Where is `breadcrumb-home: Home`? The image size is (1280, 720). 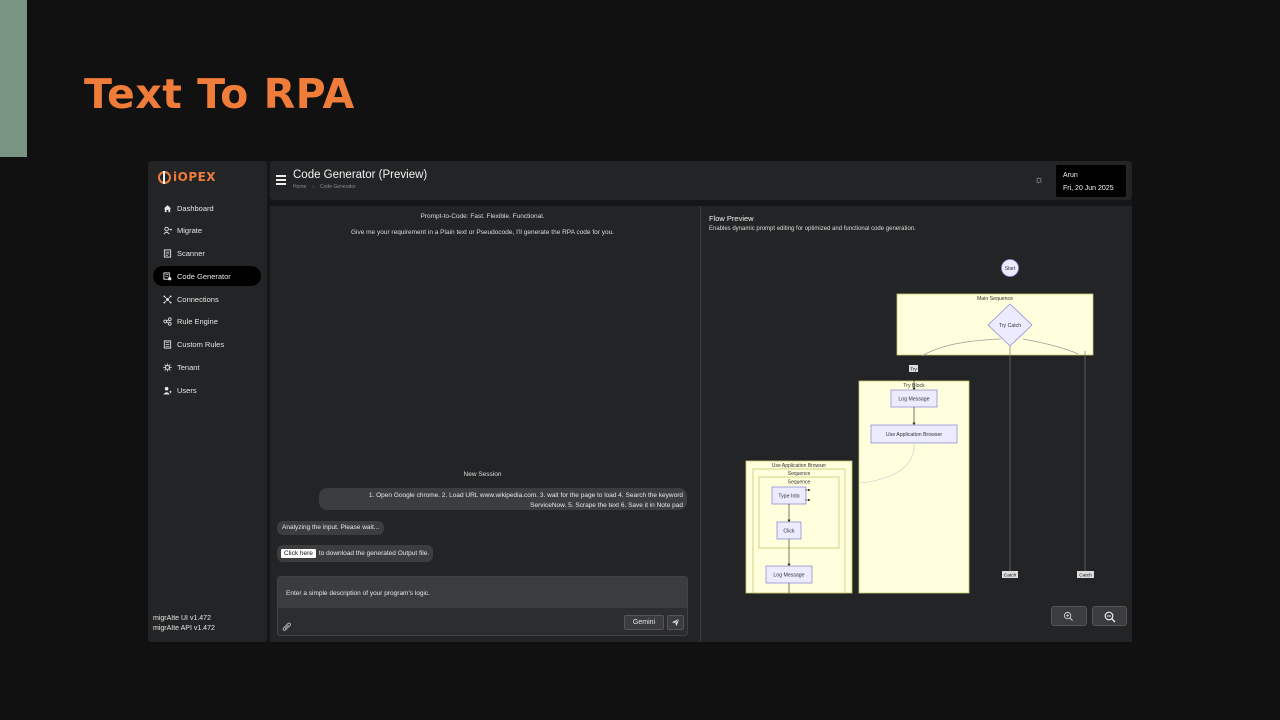
breadcrumb-home: Home is located at coordinates (299, 187).